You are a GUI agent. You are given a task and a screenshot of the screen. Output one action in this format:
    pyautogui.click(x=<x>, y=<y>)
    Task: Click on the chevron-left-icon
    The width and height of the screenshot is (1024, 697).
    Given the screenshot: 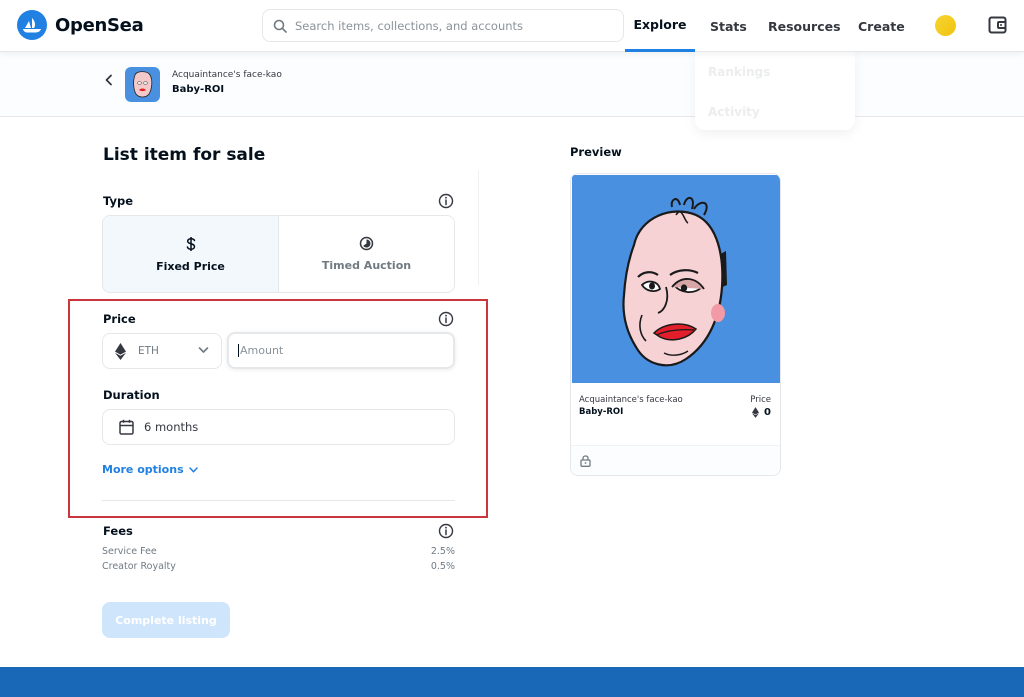 What is the action you would take?
    pyautogui.click(x=109, y=80)
    